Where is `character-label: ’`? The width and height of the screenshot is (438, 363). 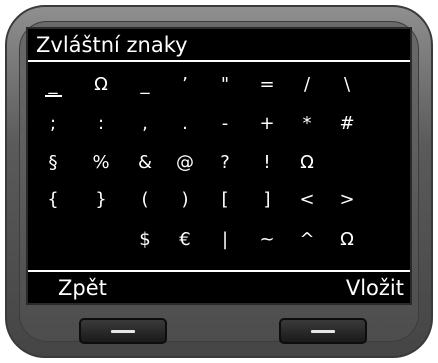
character-label: ’ is located at coordinates (185, 84).